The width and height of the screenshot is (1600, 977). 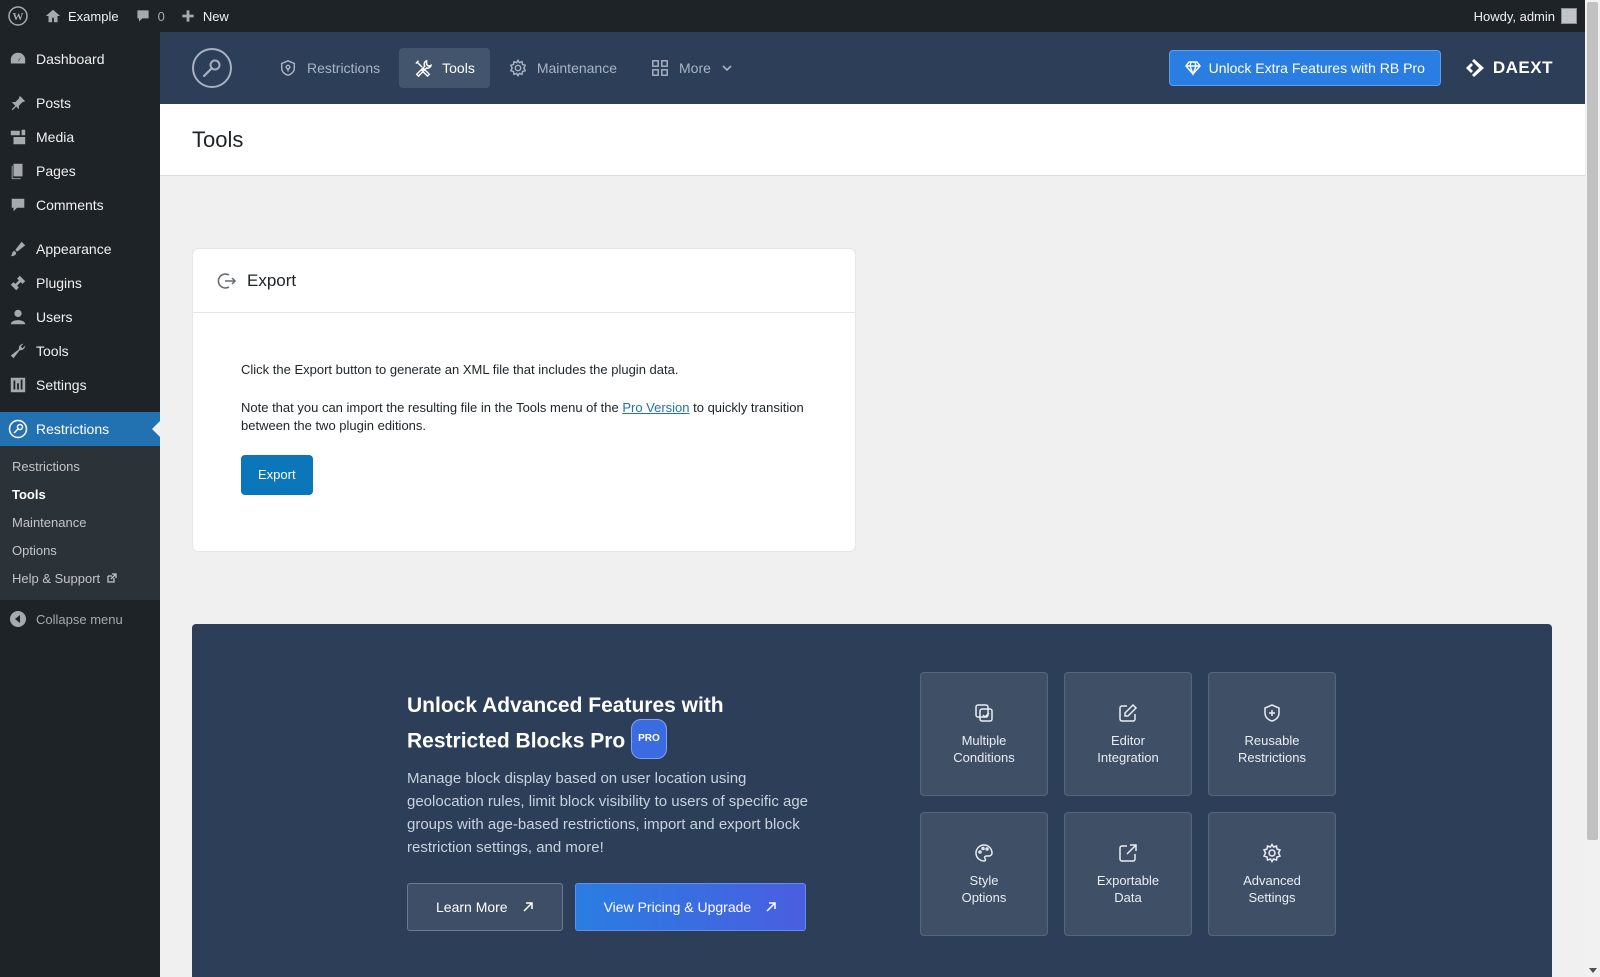 What do you see at coordinates (205, 16) in the screenshot?
I see `new-content-link: New` at bounding box center [205, 16].